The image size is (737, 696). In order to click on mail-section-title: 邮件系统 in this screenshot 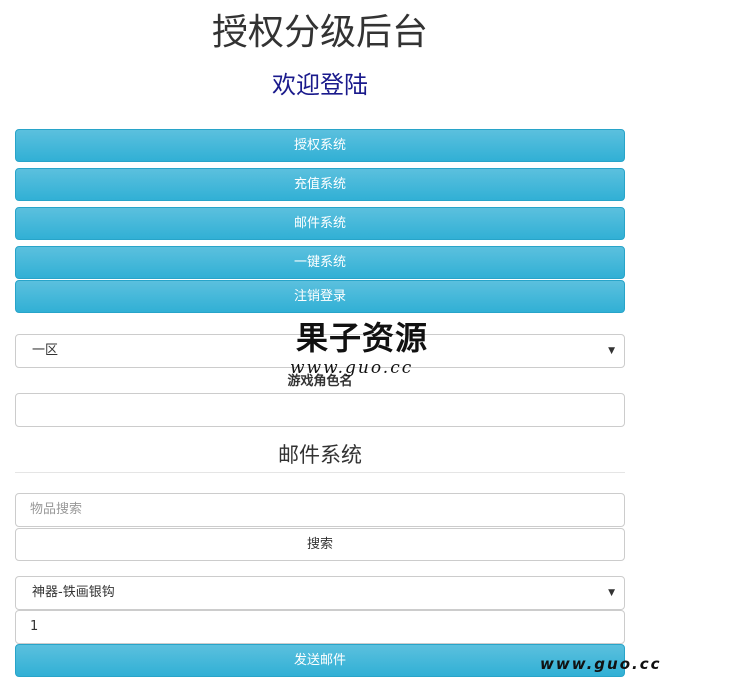, I will do `click(320, 455)`.